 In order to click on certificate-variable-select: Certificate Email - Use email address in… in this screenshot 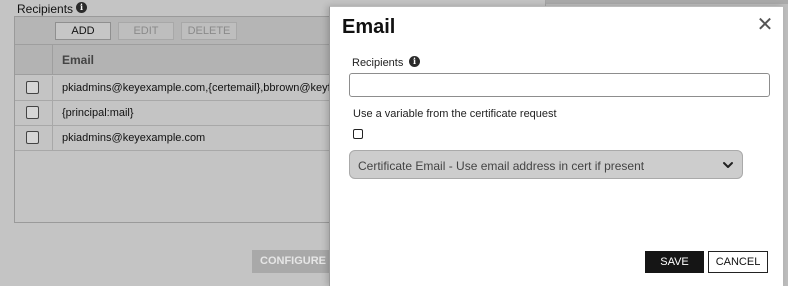, I will do `click(546, 164)`.